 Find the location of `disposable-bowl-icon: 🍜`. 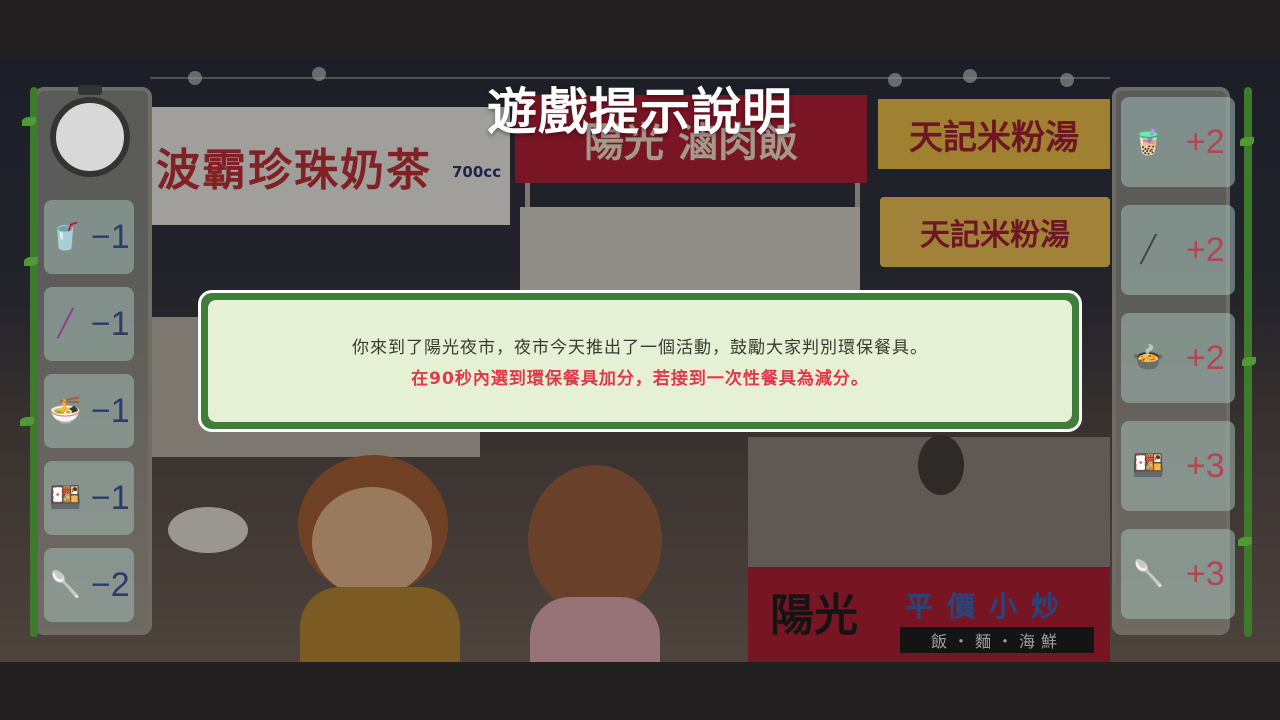

disposable-bowl-icon: 🍜 is located at coordinates (65, 411).